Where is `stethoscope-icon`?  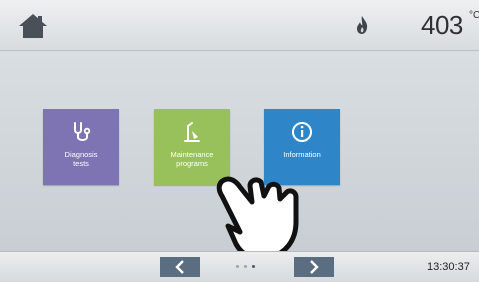 stethoscope-icon is located at coordinates (82, 131).